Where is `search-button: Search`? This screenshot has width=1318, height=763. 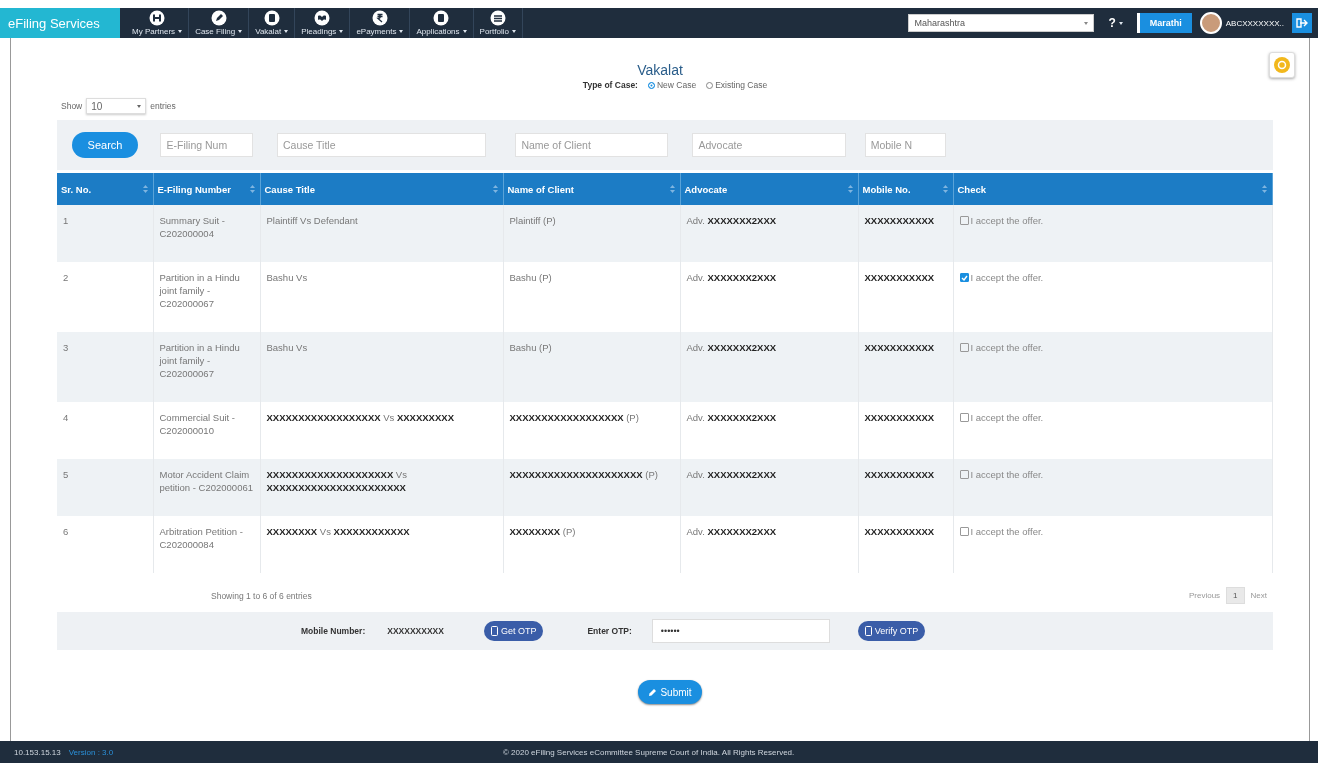 search-button: Search is located at coordinates (105, 145).